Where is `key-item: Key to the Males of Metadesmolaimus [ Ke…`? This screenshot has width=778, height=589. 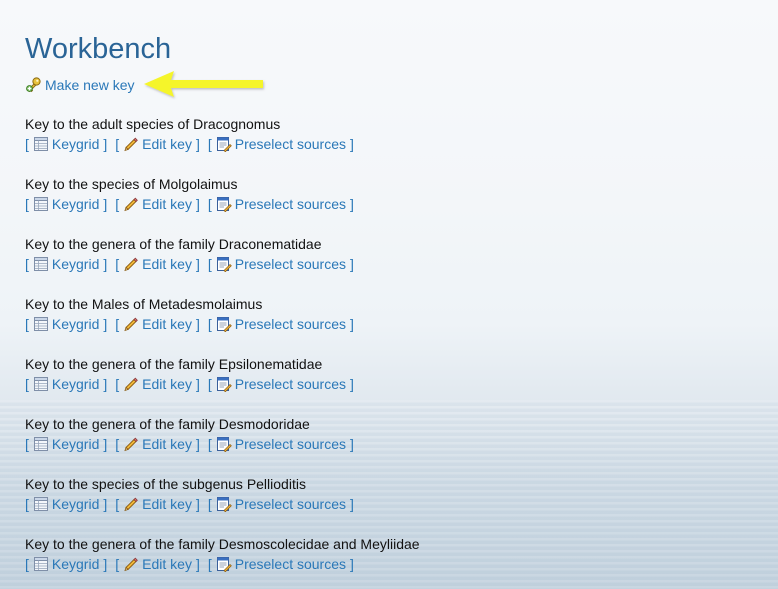
key-item: Key to the Males of Metadesmolaimus [ Ke… is located at coordinates (401, 324).